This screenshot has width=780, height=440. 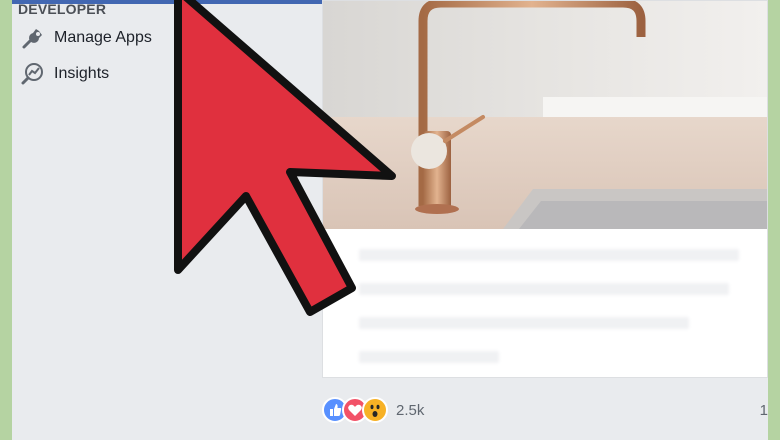 What do you see at coordinates (33, 74) in the screenshot?
I see `insights-icon` at bounding box center [33, 74].